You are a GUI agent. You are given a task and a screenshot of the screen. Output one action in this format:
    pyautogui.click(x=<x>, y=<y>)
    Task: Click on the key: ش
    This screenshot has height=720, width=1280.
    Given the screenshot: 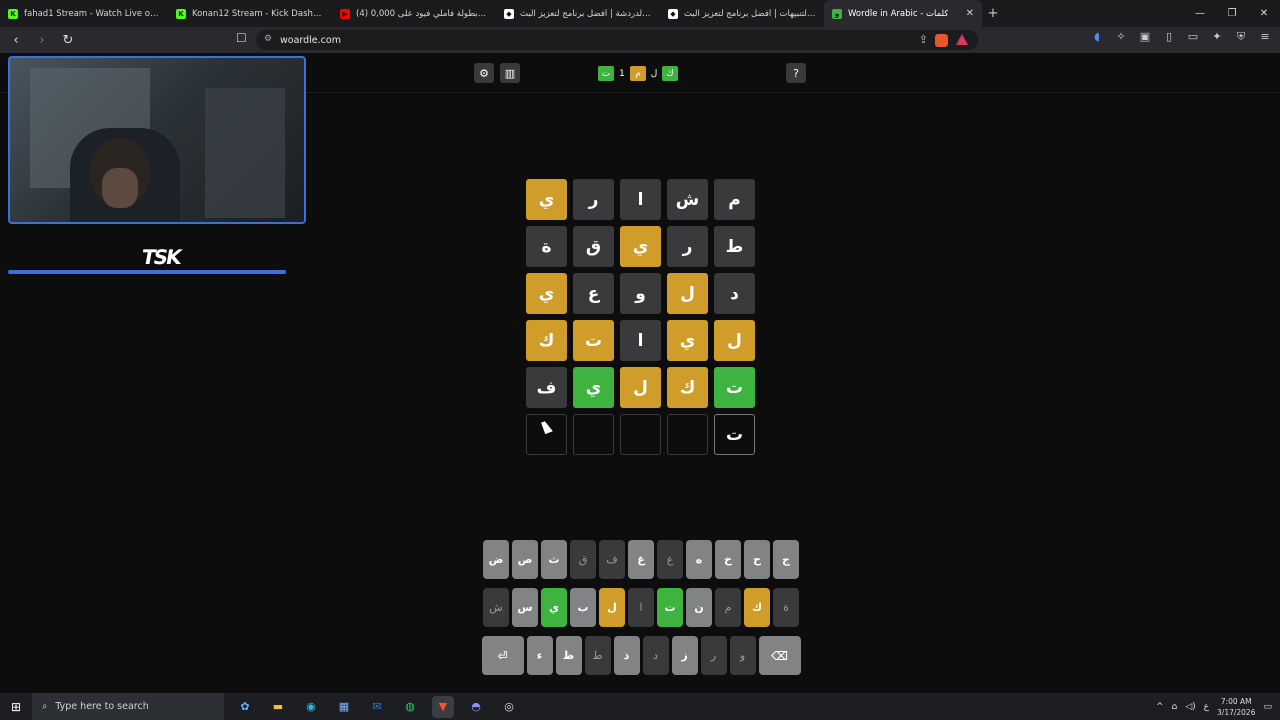 What is the action you would take?
    pyautogui.click(x=496, y=607)
    